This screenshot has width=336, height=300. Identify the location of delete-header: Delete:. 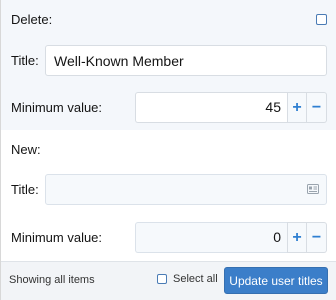
(32, 19).